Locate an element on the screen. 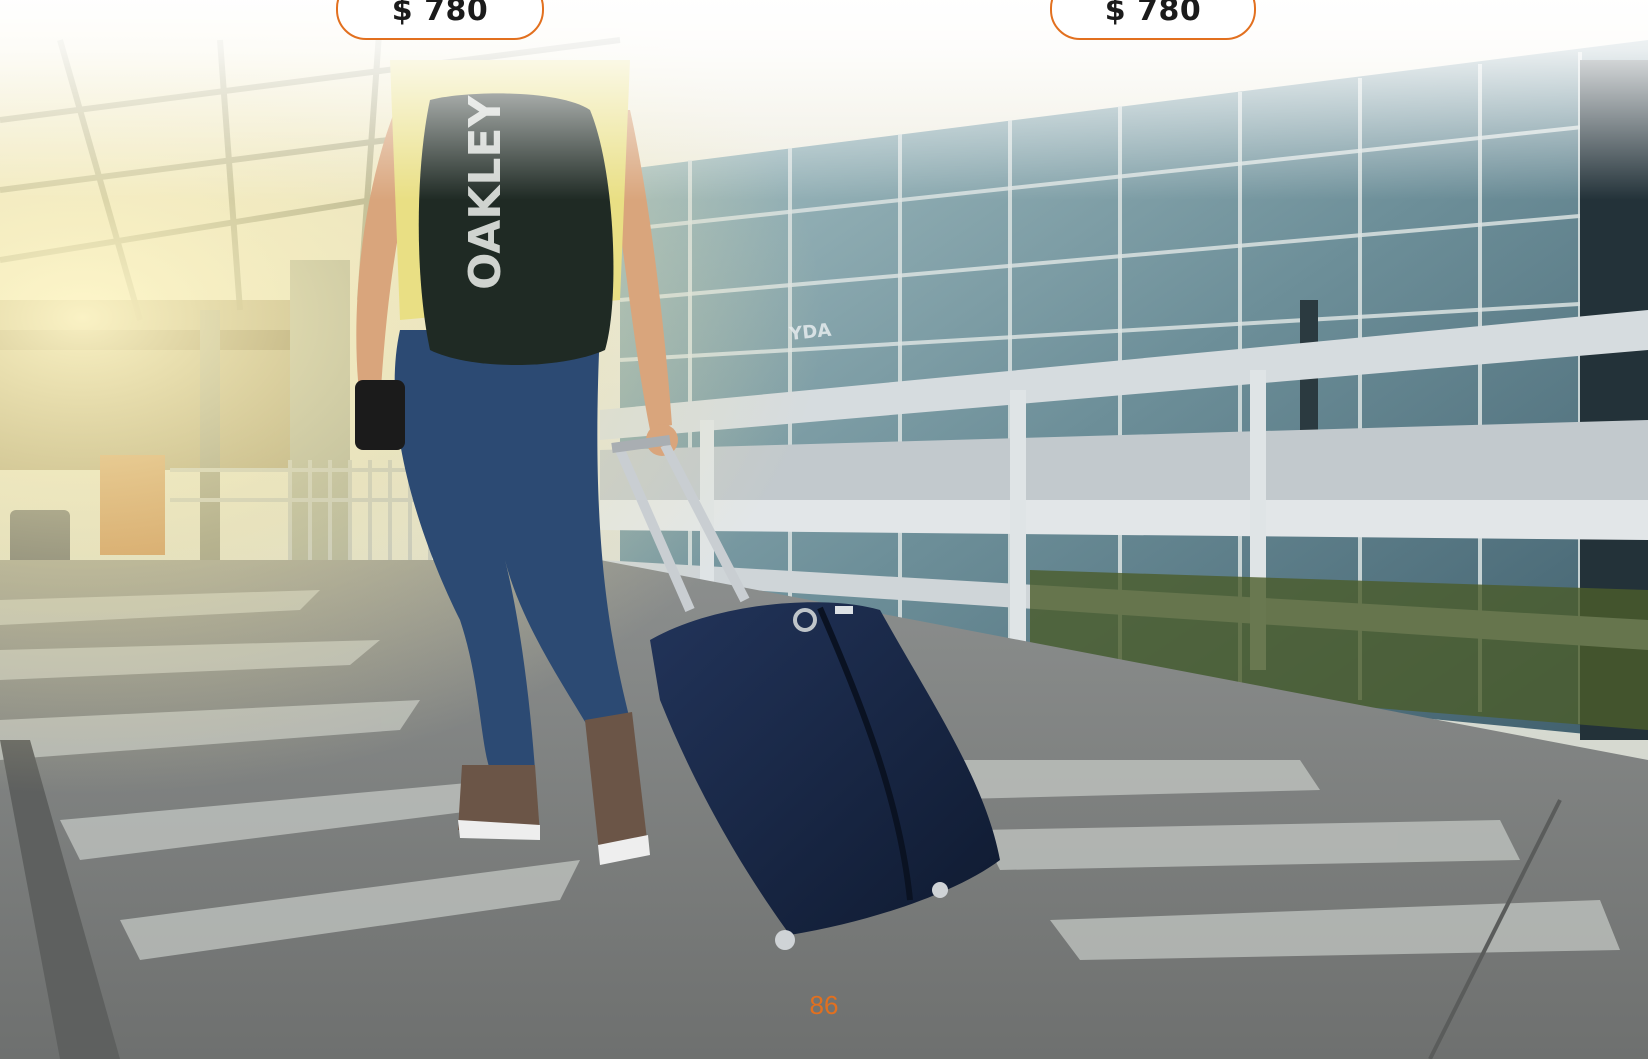 The height and width of the screenshot is (1059, 1648). price-right-value: $ 780 is located at coordinates (1153, 14).